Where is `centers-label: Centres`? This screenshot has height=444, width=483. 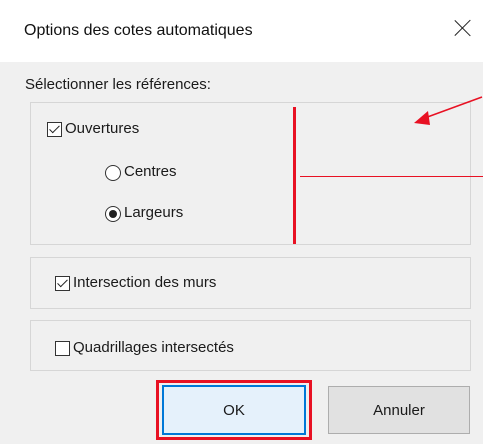
centers-label: Centres is located at coordinates (150, 171).